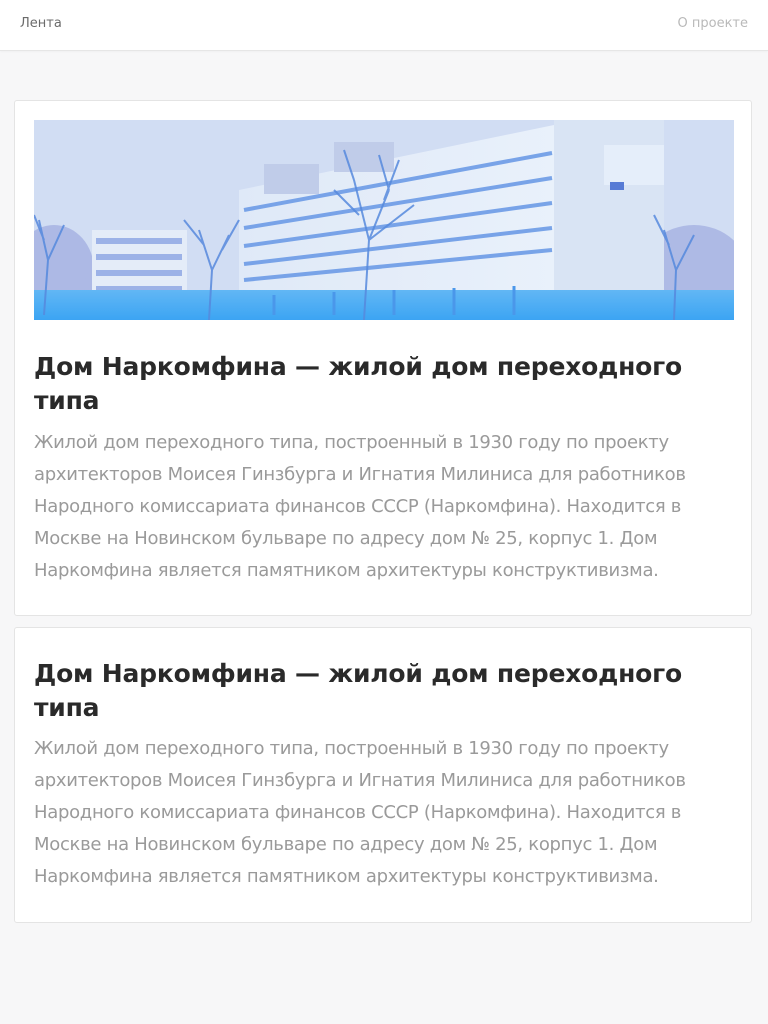 The image size is (768, 1024). Describe the element at coordinates (384, 25) in the screenshot. I see `top-navigation-bar: Лента О проекте` at that location.